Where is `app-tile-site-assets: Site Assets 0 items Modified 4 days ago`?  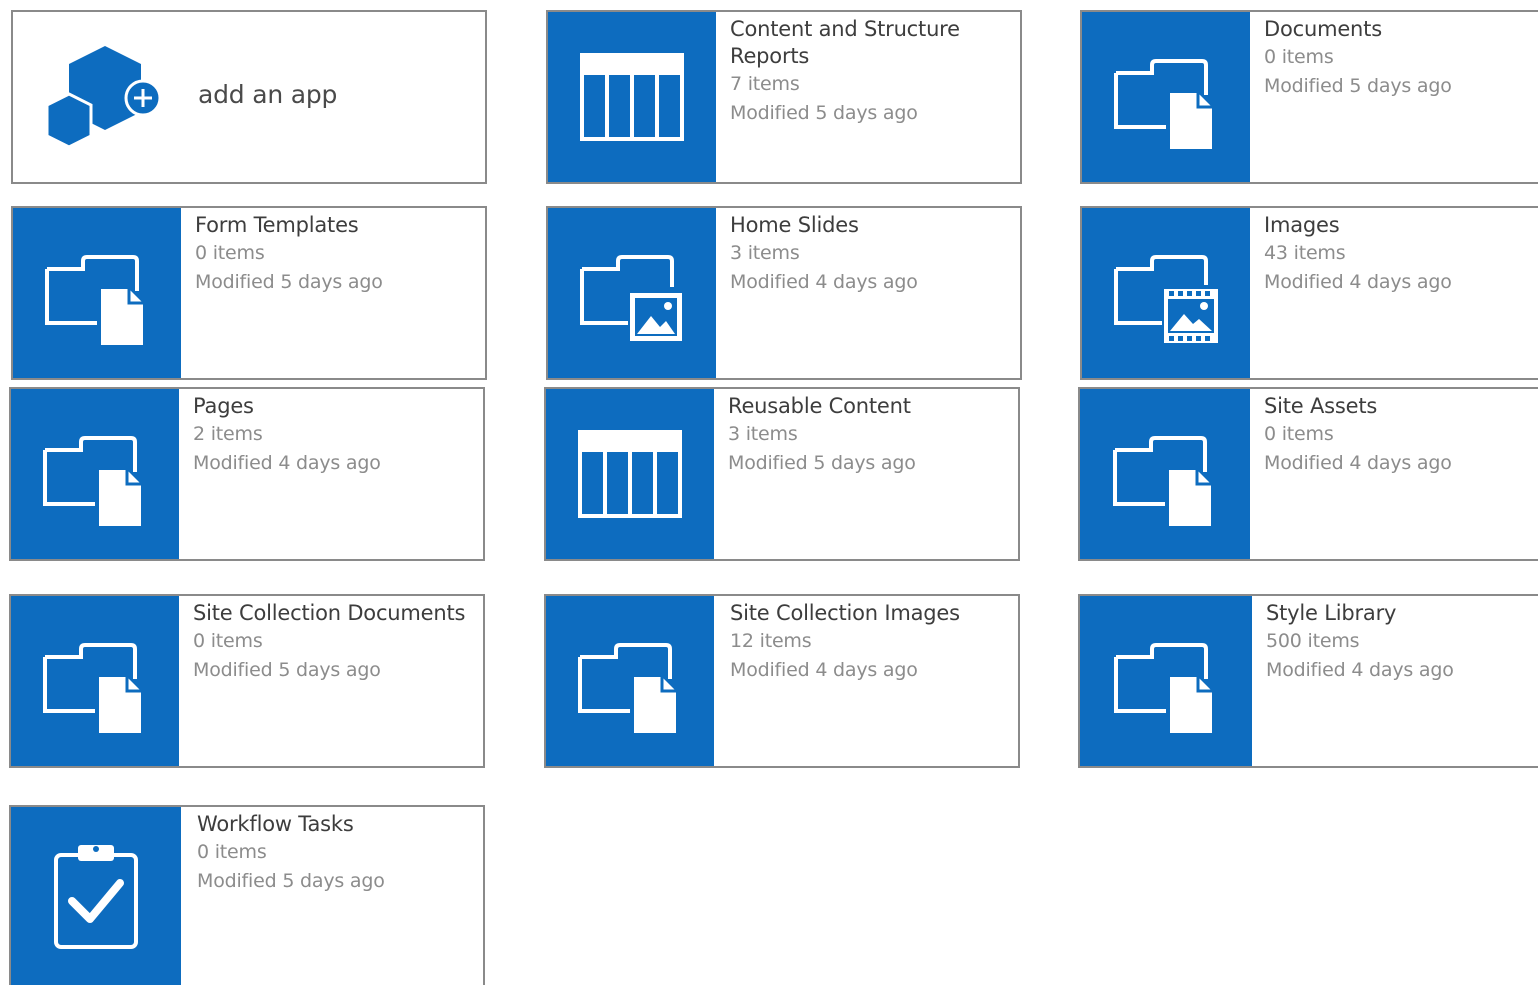 app-tile-site-assets: Site Assets 0 items Modified 4 days ago is located at coordinates (1308, 474).